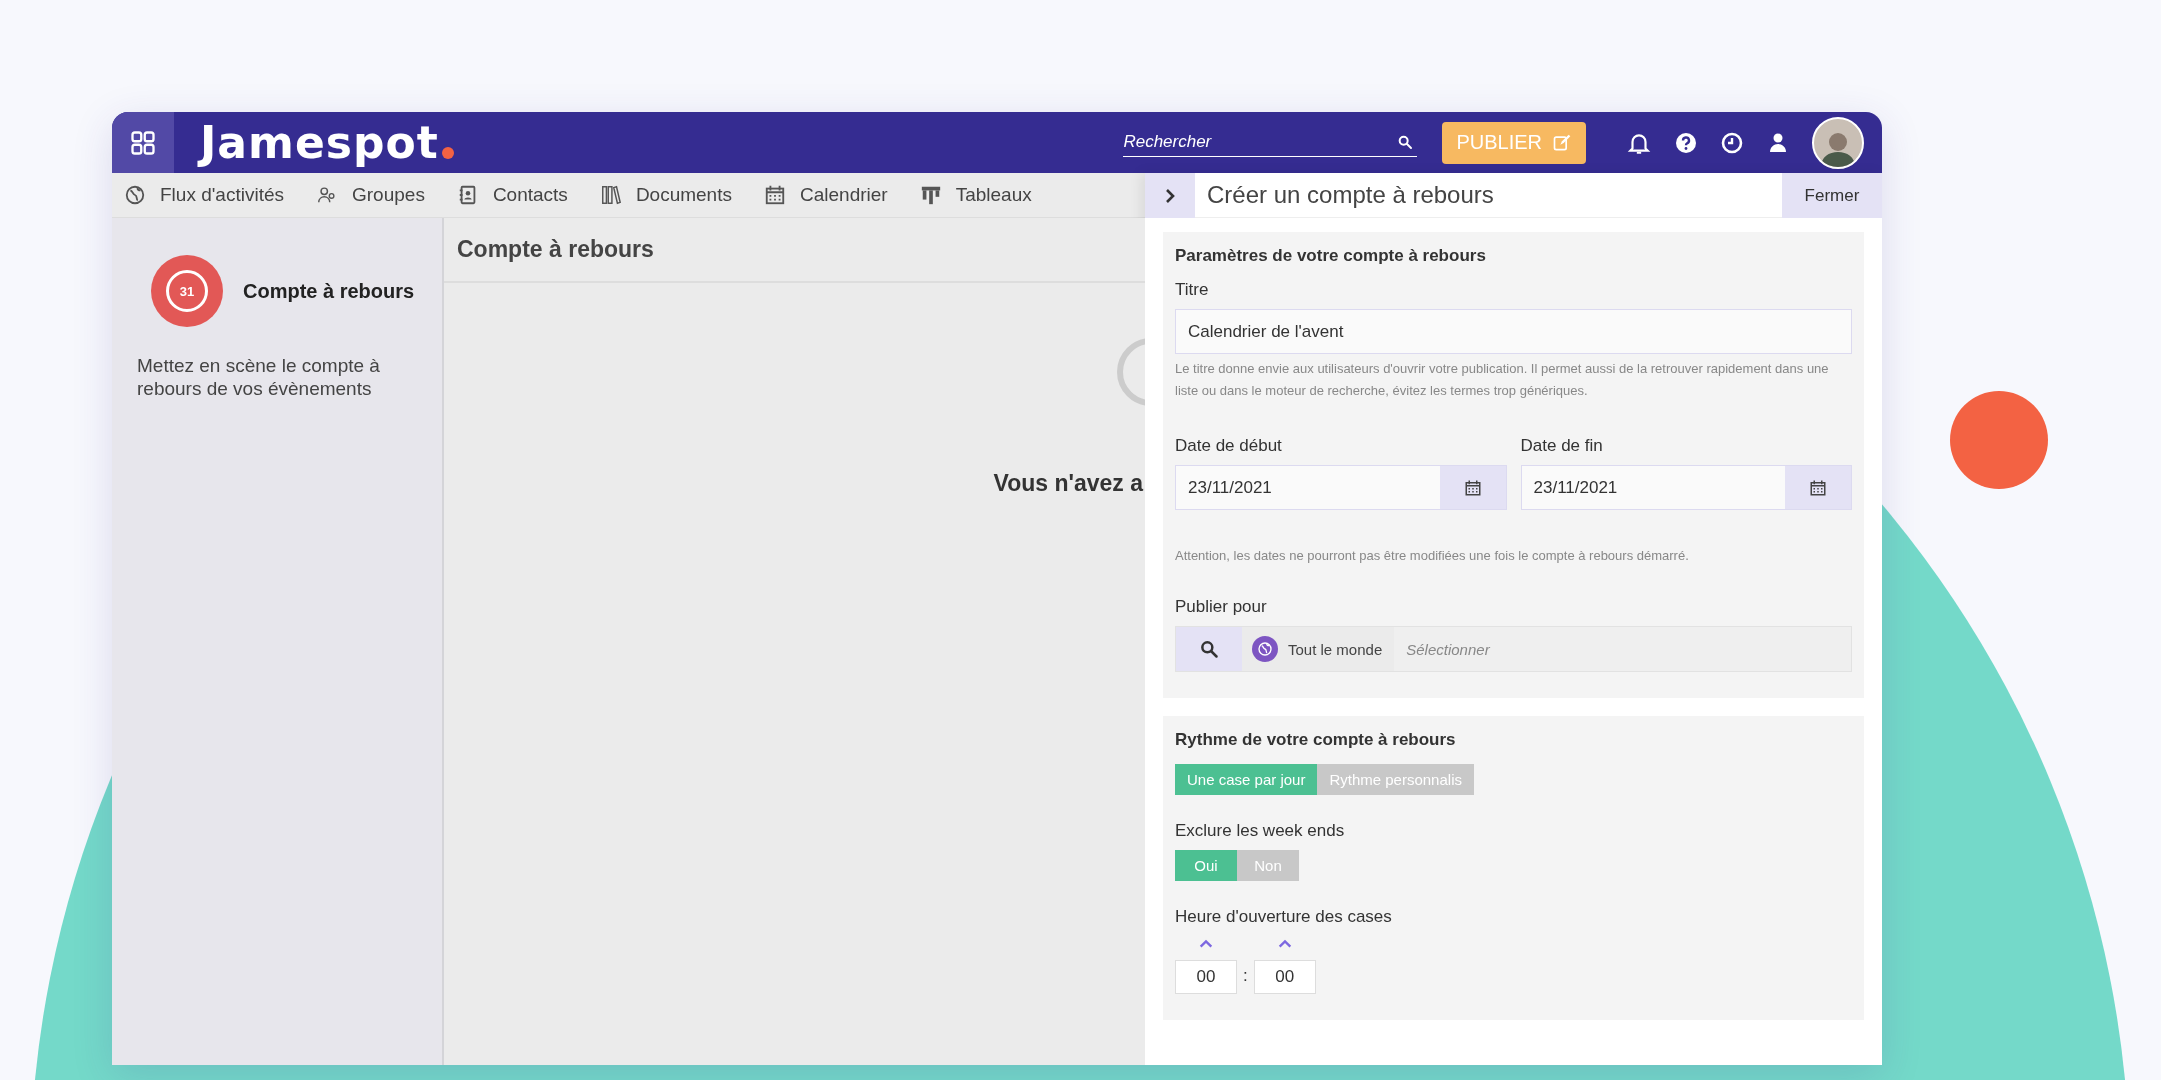 The width and height of the screenshot is (2161, 1080). I want to click on field-label: Heure d'ouverture des cases, so click(1284, 917).